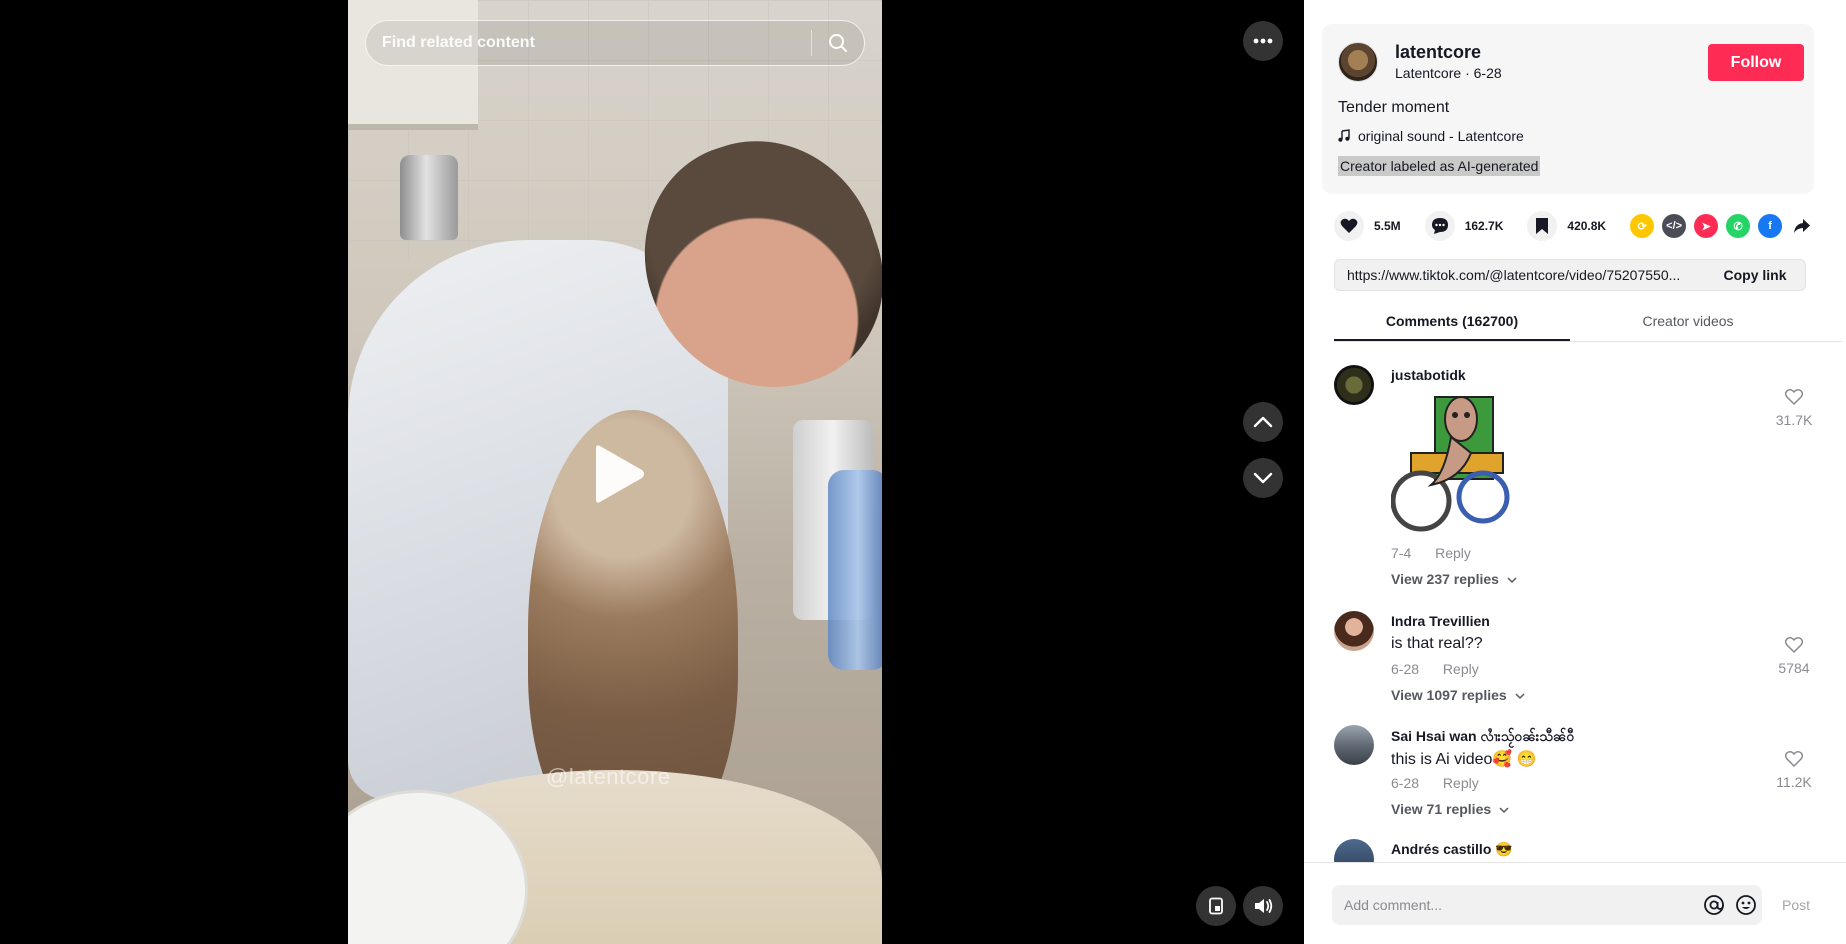 This screenshot has width=1846, height=944. I want to click on facebook-icon: f, so click(1770, 226).